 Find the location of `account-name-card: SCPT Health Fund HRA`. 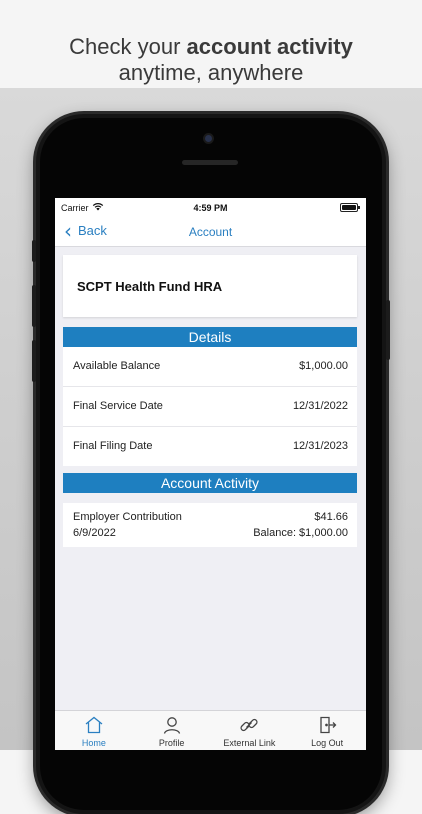

account-name-card: SCPT Health Fund HRA is located at coordinates (210, 286).